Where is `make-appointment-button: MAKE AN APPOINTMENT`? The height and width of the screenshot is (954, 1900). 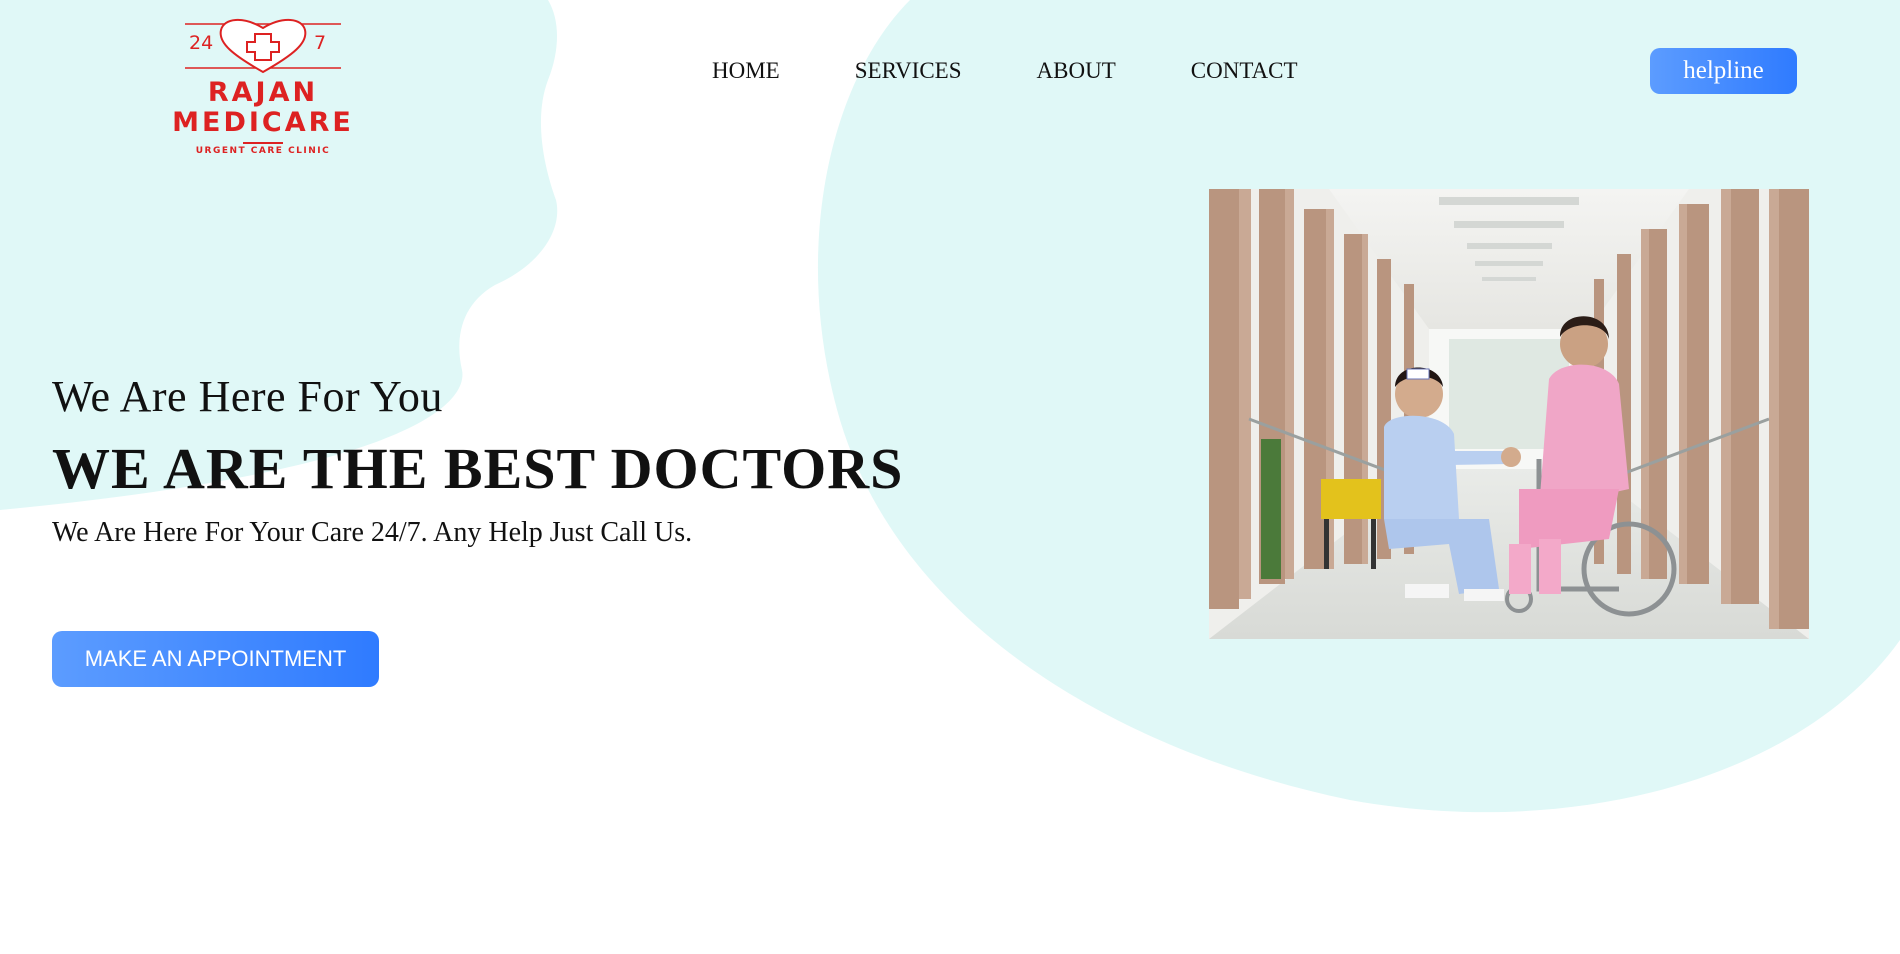 make-appointment-button: MAKE AN APPOINTMENT is located at coordinates (215, 659).